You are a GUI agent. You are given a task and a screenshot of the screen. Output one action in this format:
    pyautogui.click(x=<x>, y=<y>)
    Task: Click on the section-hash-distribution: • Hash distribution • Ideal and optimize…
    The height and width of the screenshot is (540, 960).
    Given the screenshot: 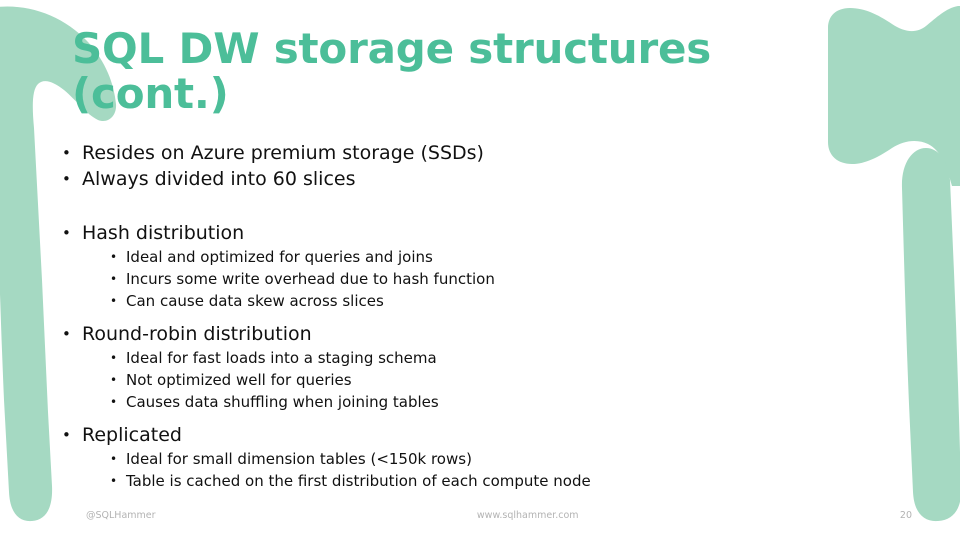 What is the action you would take?
    pyautogui.click(x=472, y=266)
    